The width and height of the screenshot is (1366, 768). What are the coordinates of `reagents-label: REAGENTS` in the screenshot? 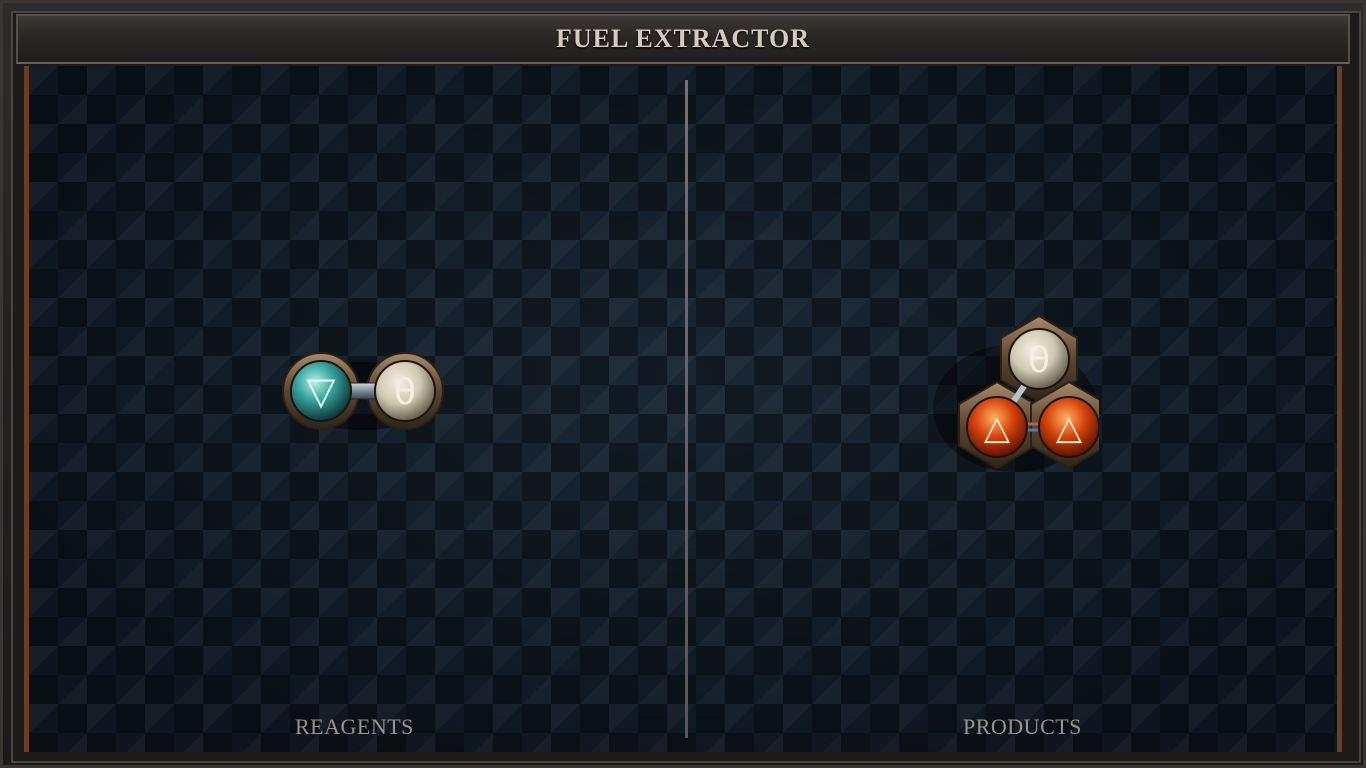 It's located at (354, 726).